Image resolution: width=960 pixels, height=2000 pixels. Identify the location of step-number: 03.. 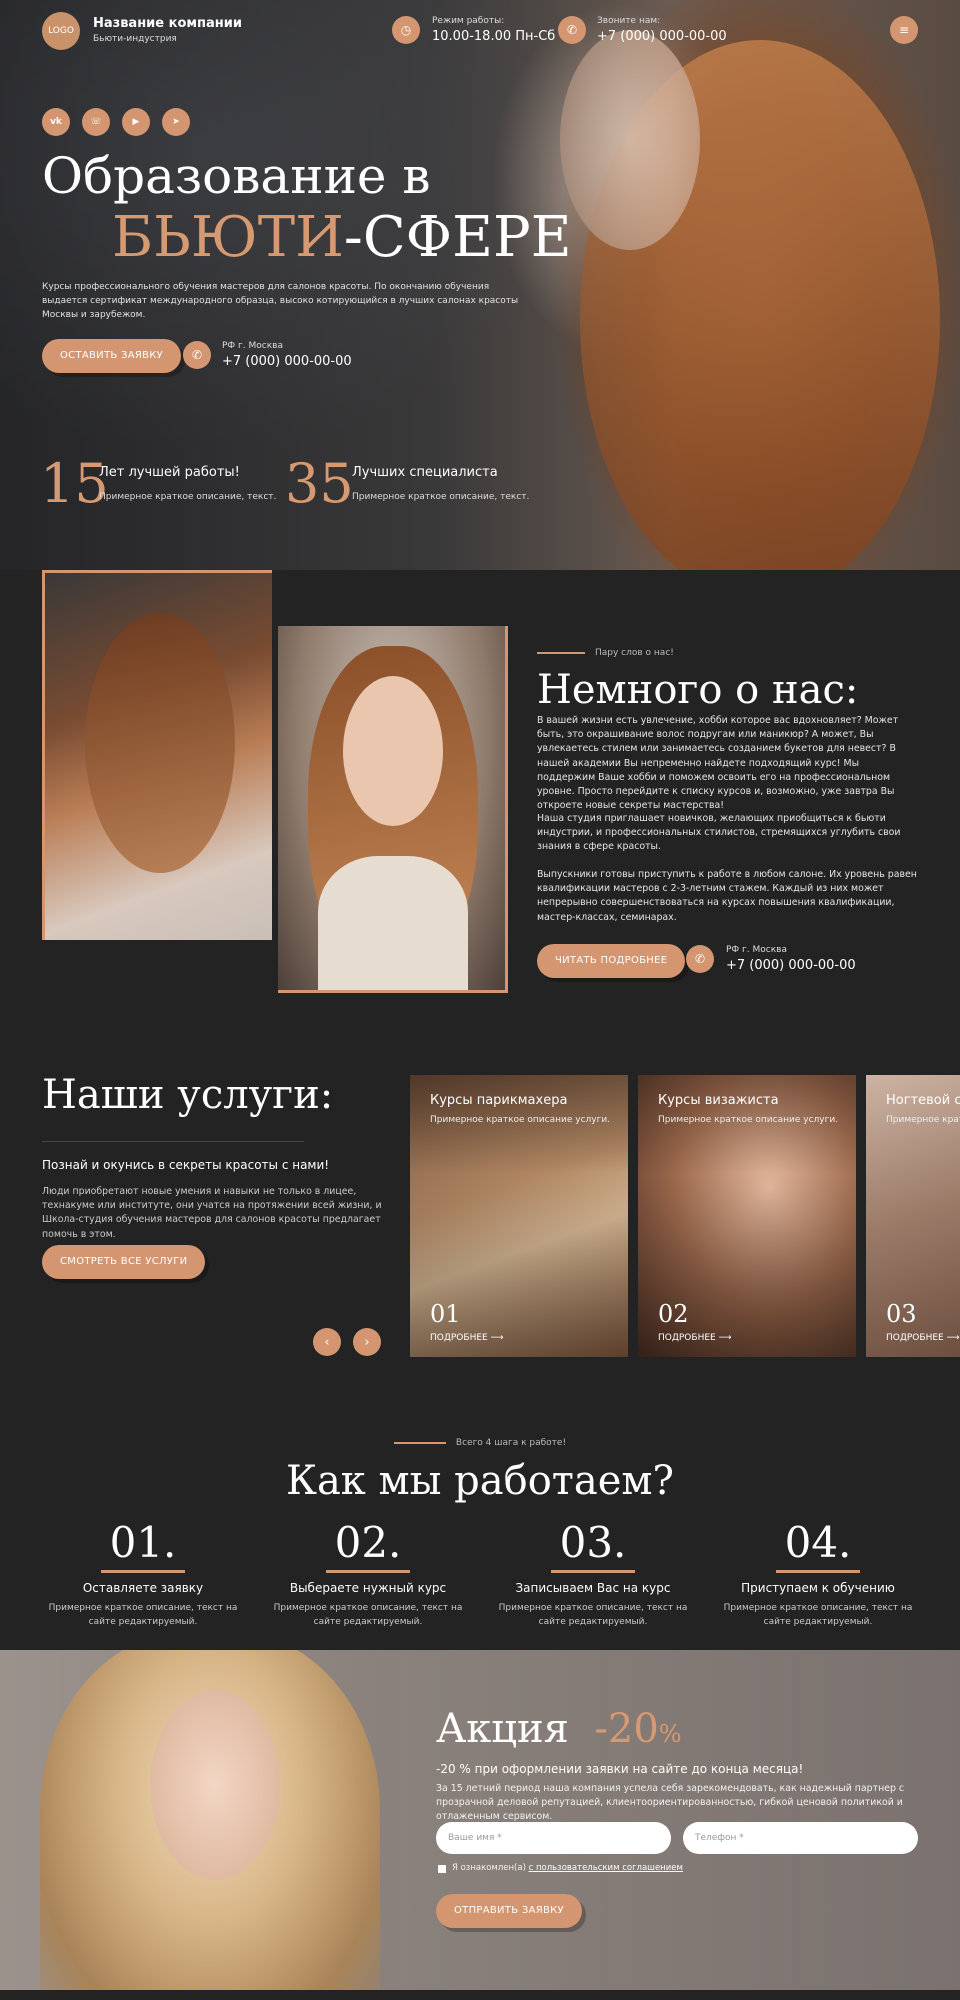
(593, 1542).